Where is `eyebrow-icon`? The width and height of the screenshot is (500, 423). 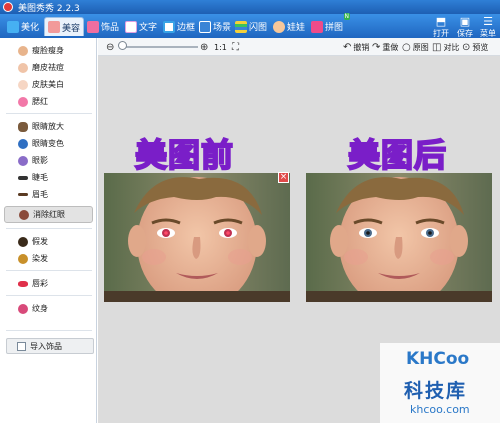 eyebrow-icon is located at coordinates (23, 194).